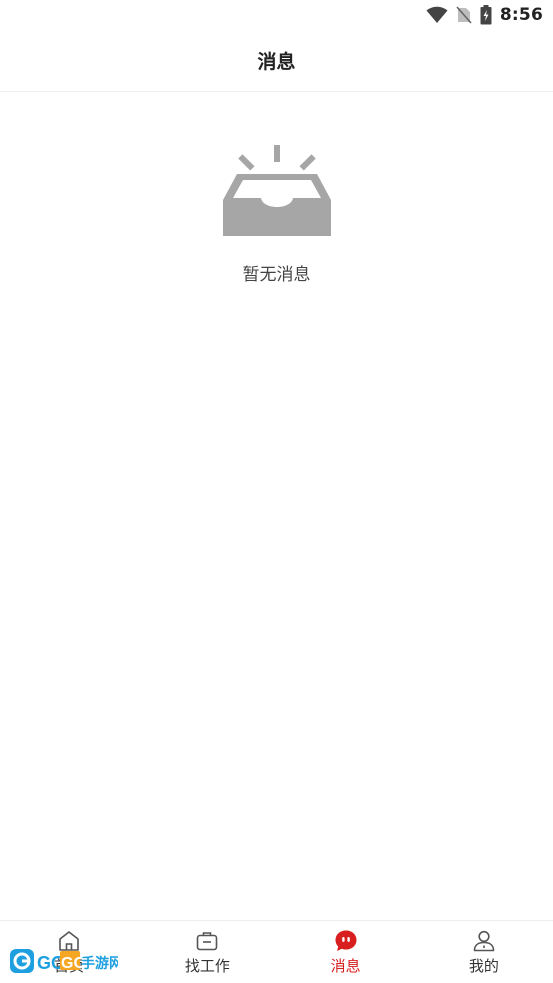  I want to click on nav-label-home: 首页, so click(69, 966).